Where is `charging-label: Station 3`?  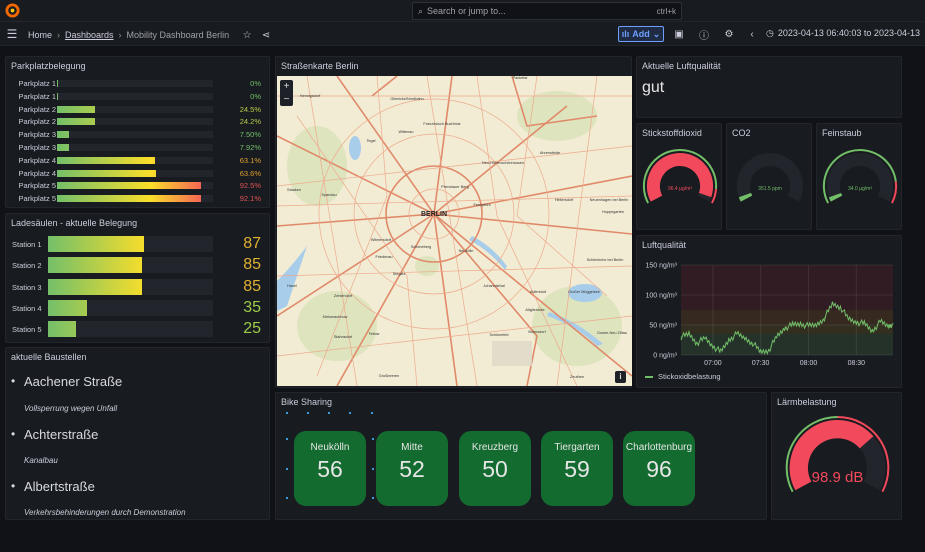
charging-label: Station 3 is located at coordinates (27, 287).